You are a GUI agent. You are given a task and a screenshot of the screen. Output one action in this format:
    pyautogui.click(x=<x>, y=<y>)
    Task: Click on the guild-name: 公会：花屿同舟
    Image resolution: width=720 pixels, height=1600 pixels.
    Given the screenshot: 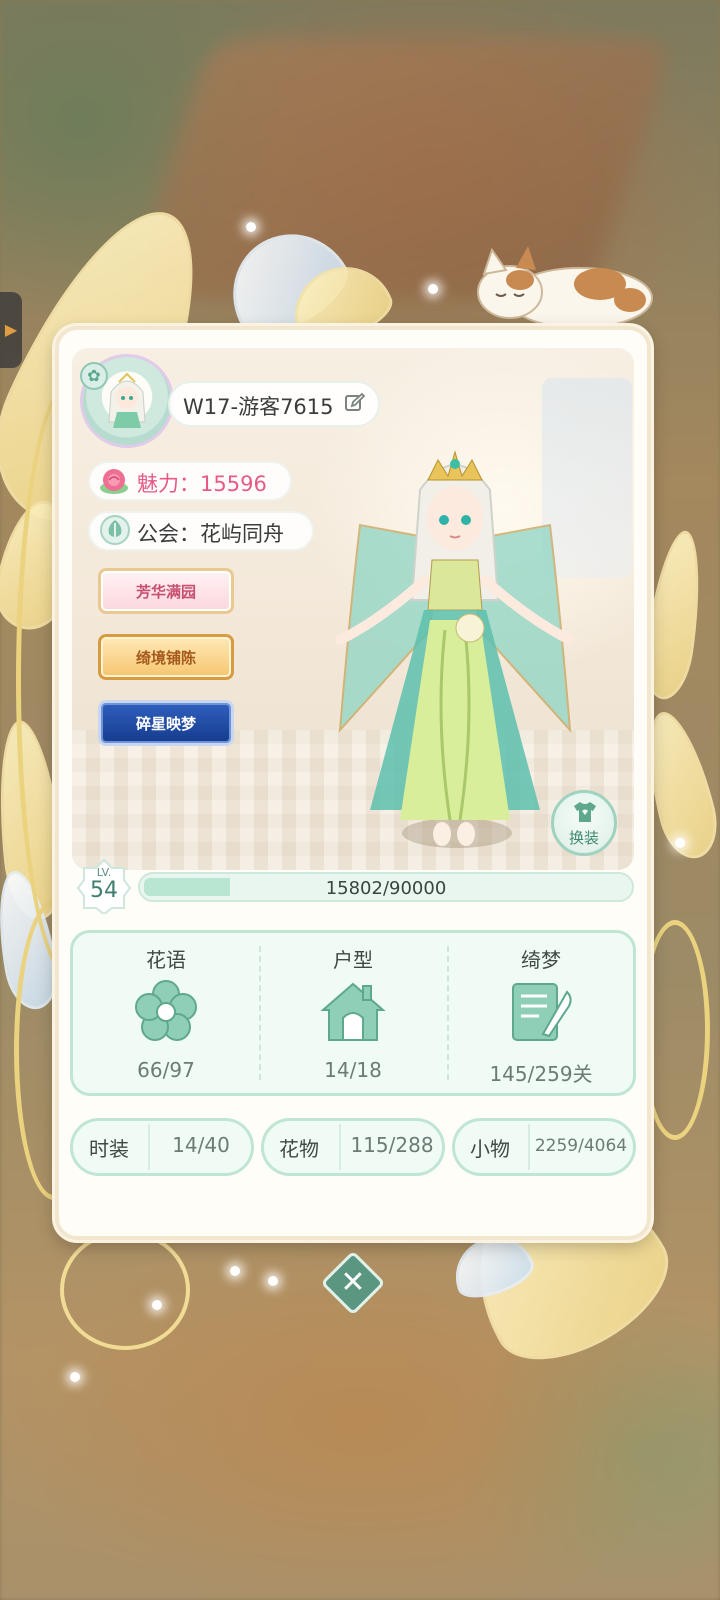 What is the action you would take?
    pyautogui.click(x=210, y=534)
    